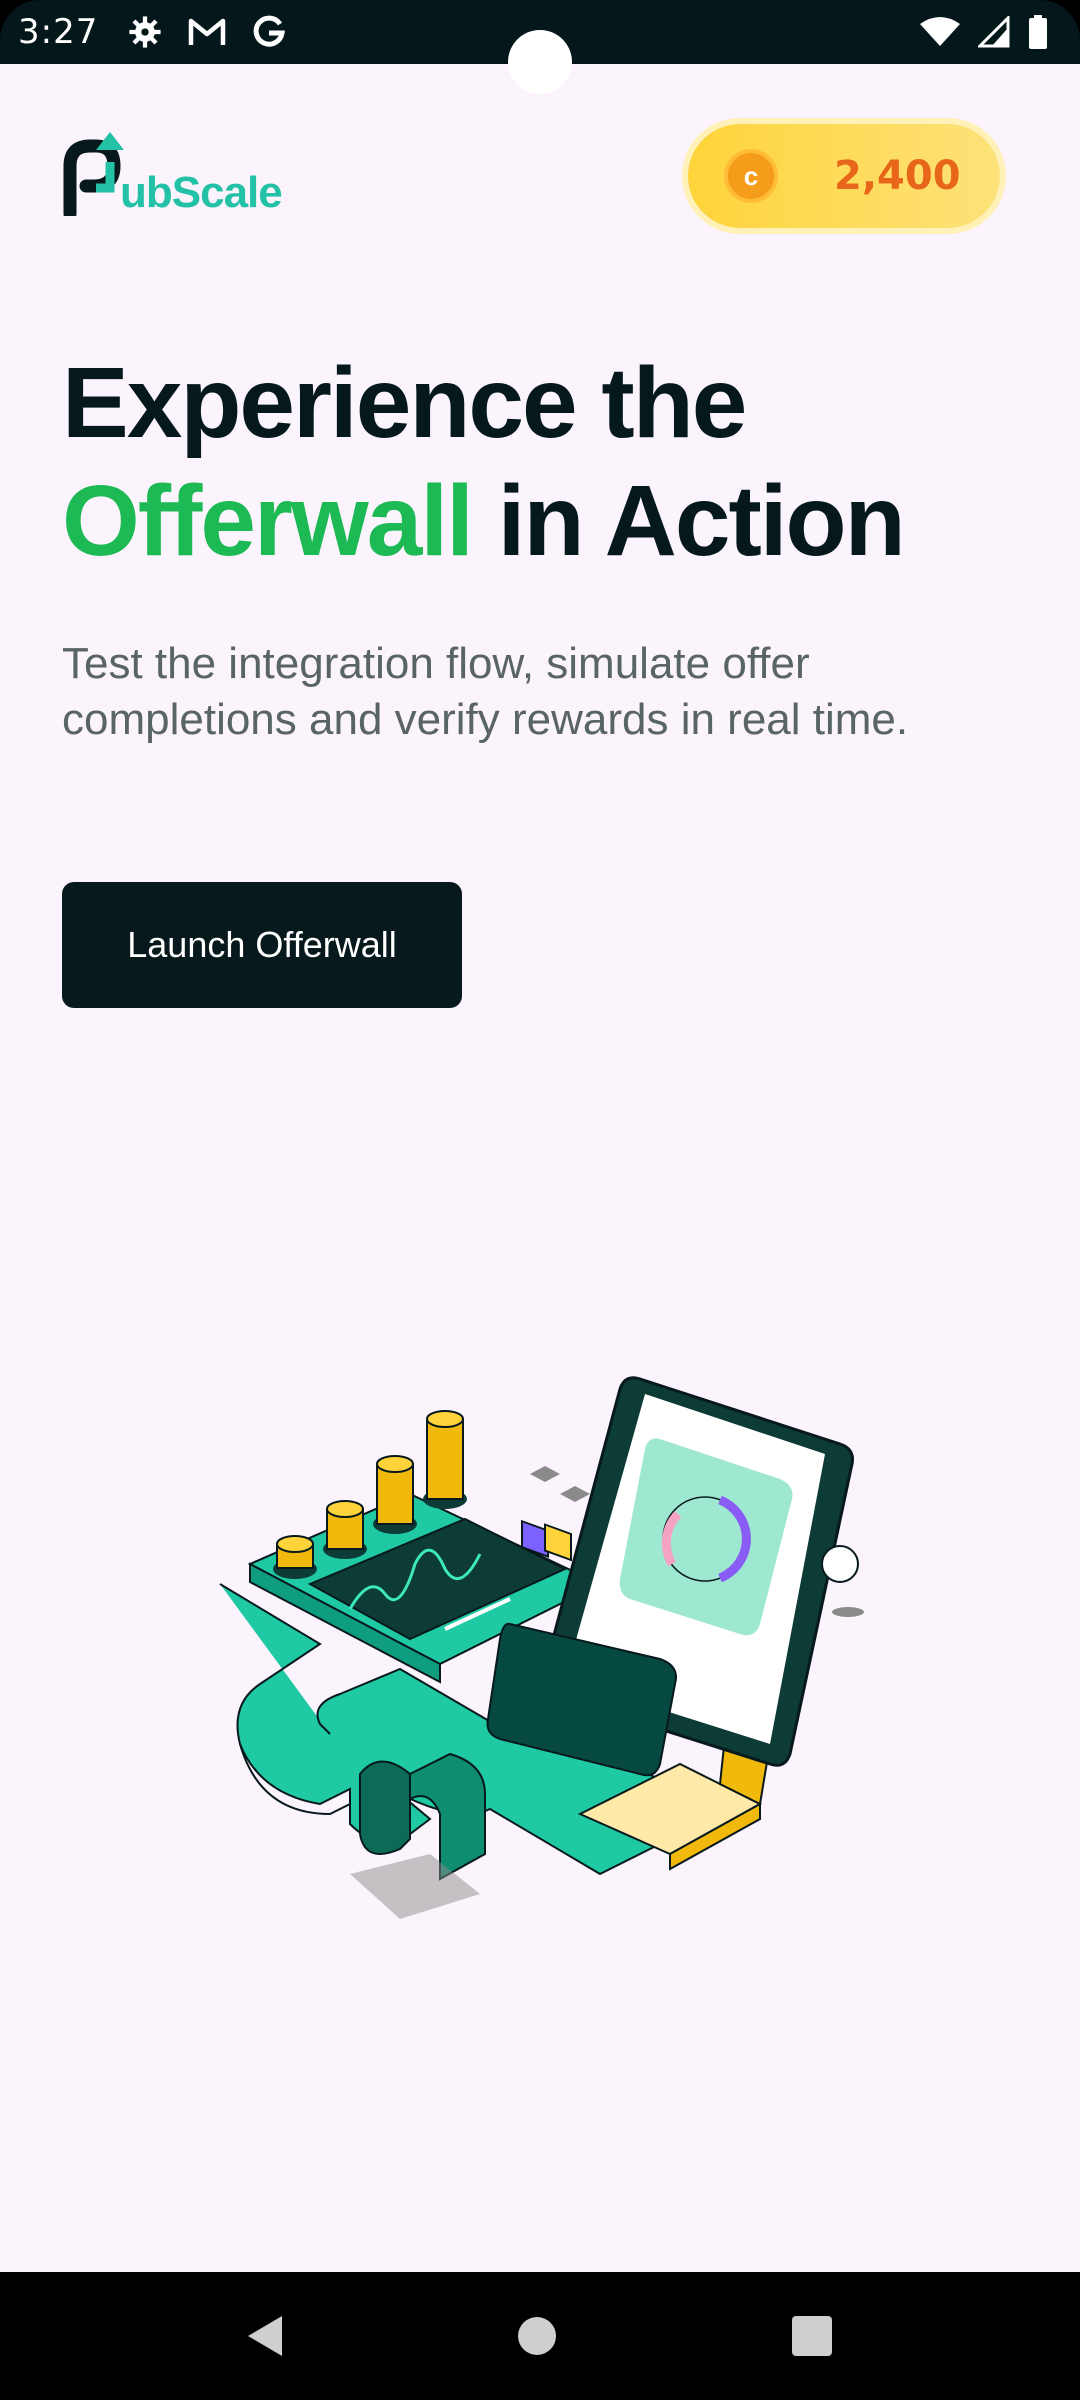 The width and height of the screenshot is (1080, 2400). I want to click on battery-icon, so click(1038, 32).